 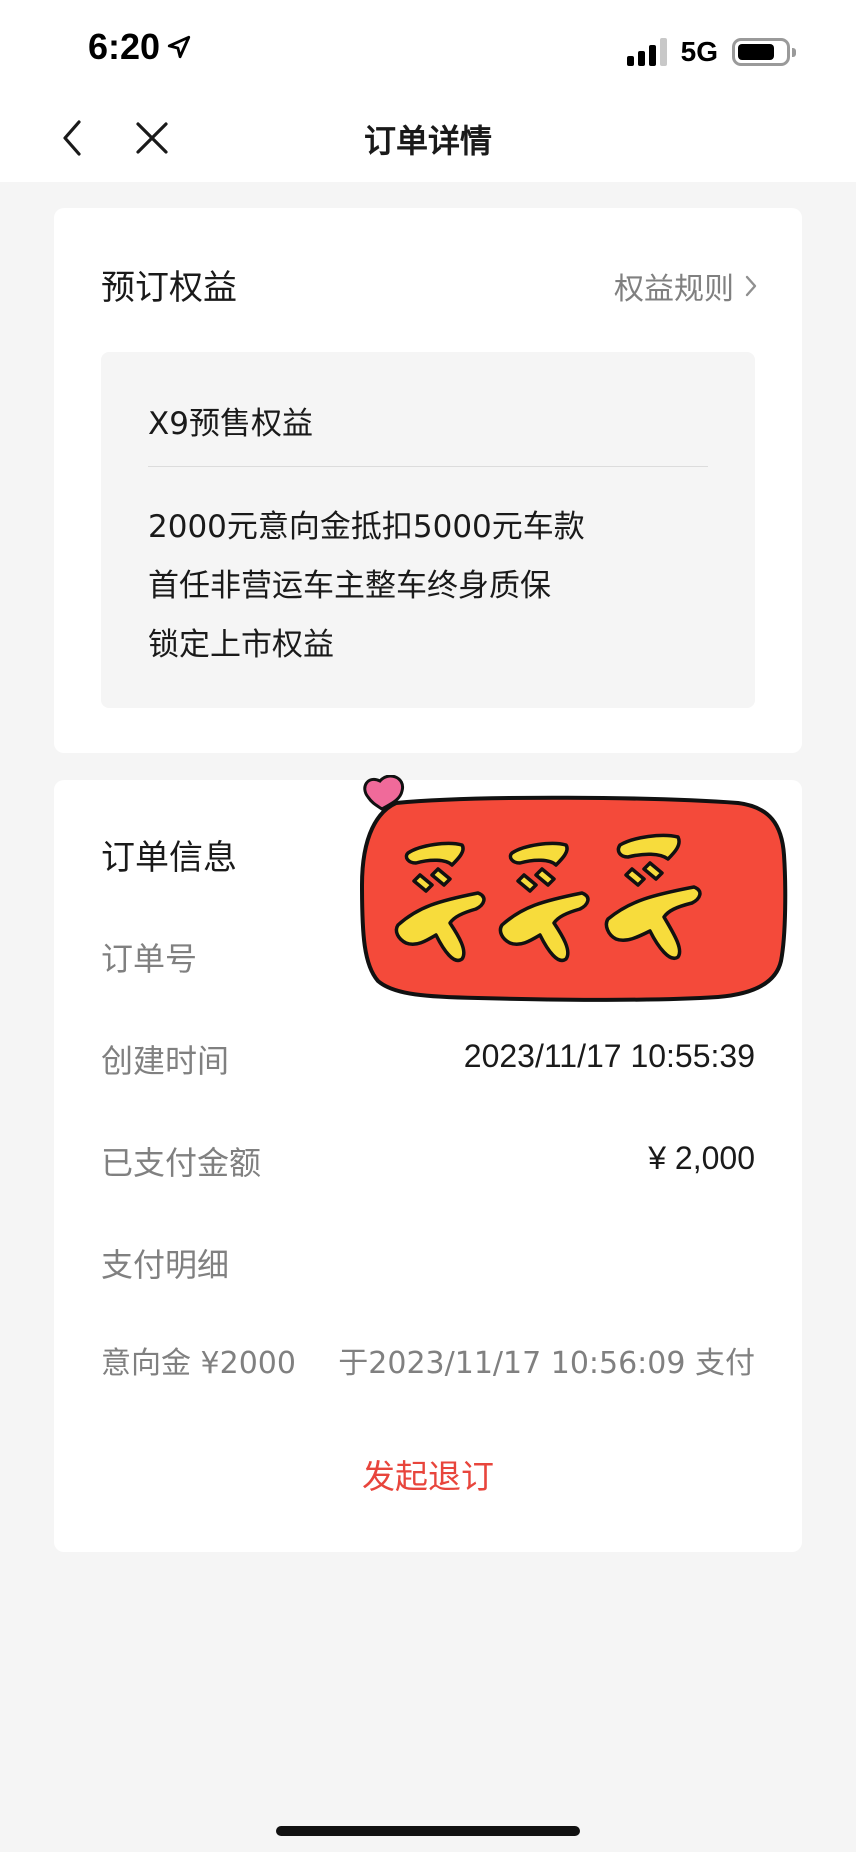 I want to click on chevron-right-icon, so click(x=751, y=286).